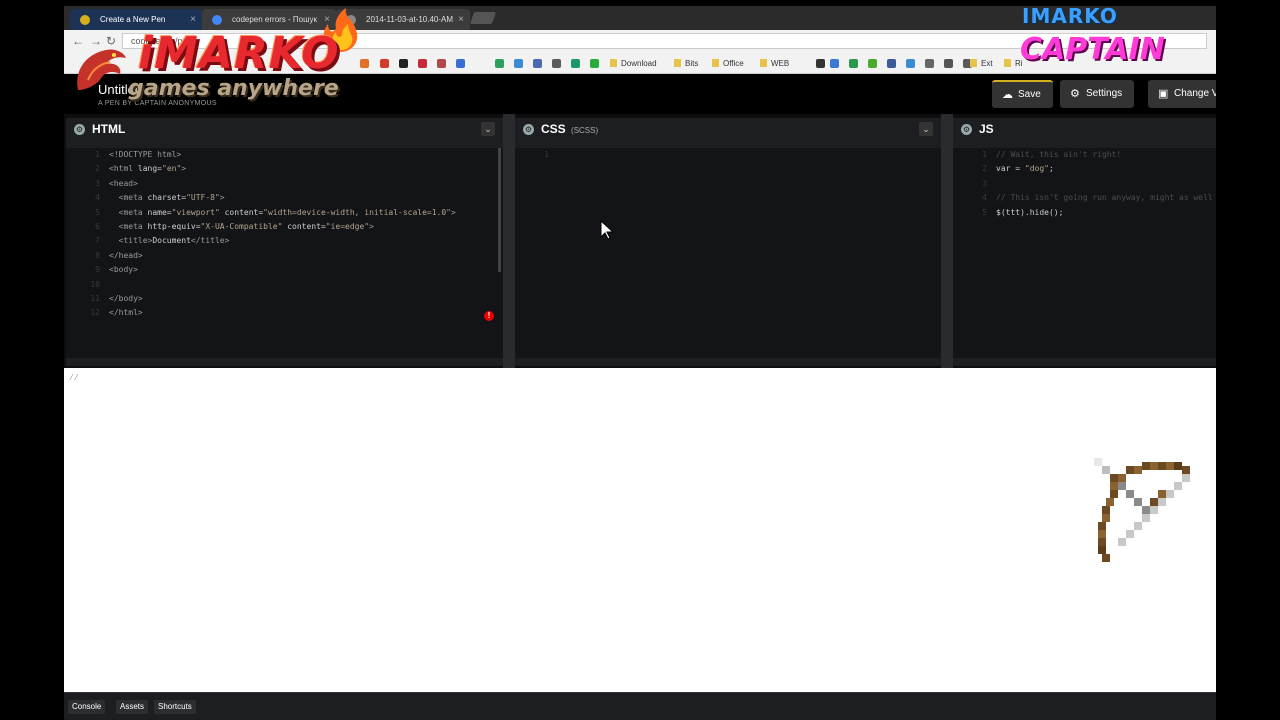 Image resolution: width=1280 pixels, height=720 pixels. I want to click on code-line: 4 <meta charset="UTF-8">, so click(284, 198).